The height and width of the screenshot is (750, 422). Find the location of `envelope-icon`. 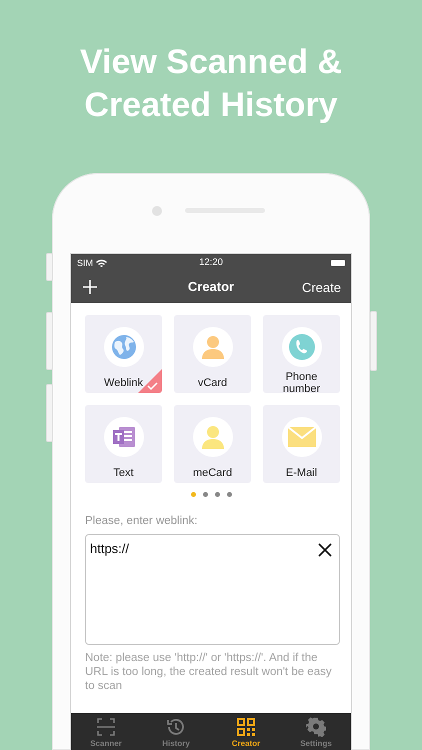

envelope-icon is located at coordinates (301, 437).